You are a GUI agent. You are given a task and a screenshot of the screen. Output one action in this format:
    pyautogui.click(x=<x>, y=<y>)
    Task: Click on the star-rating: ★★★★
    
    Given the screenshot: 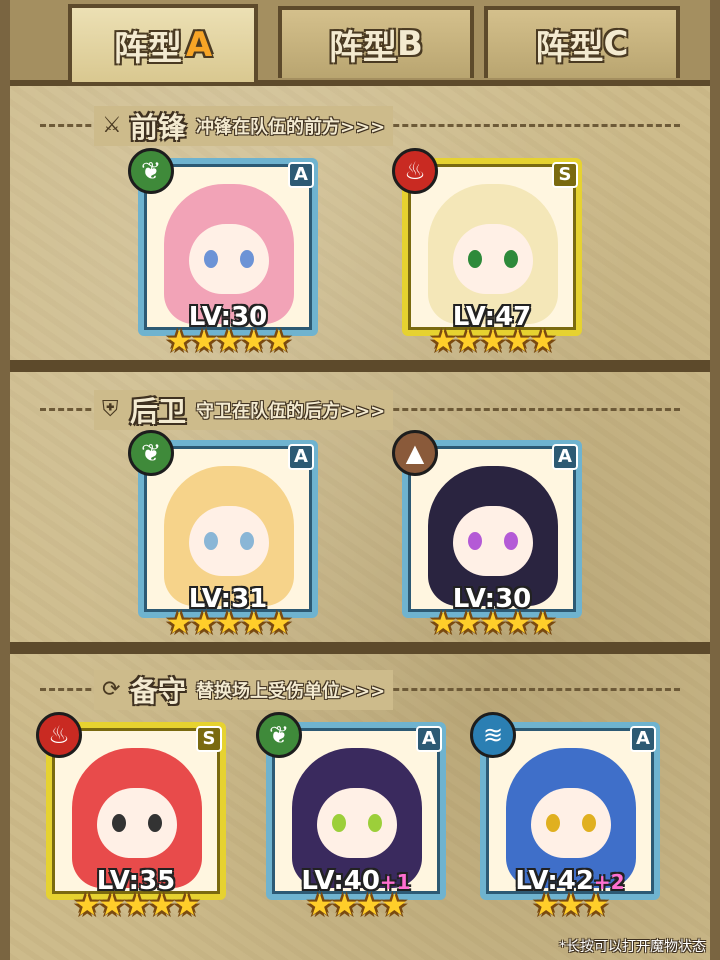 What is the action you would take?
    pyautogui.click(x=357, y=905)
    